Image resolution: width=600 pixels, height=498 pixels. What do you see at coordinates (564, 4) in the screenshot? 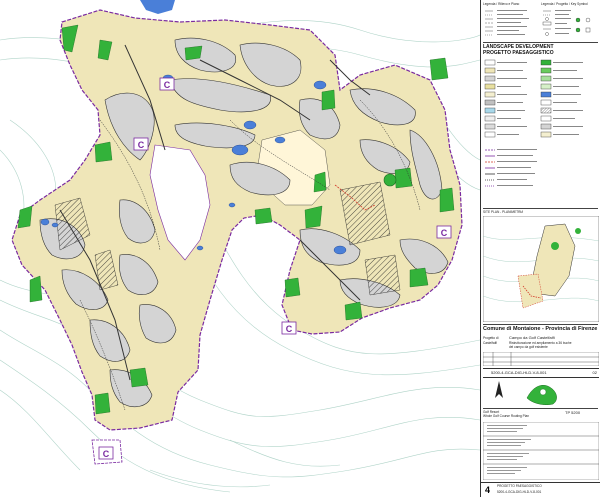
I see `legend-project-header: Legenda / Progetto / Key Symbol` at bounding box center [564, 4].